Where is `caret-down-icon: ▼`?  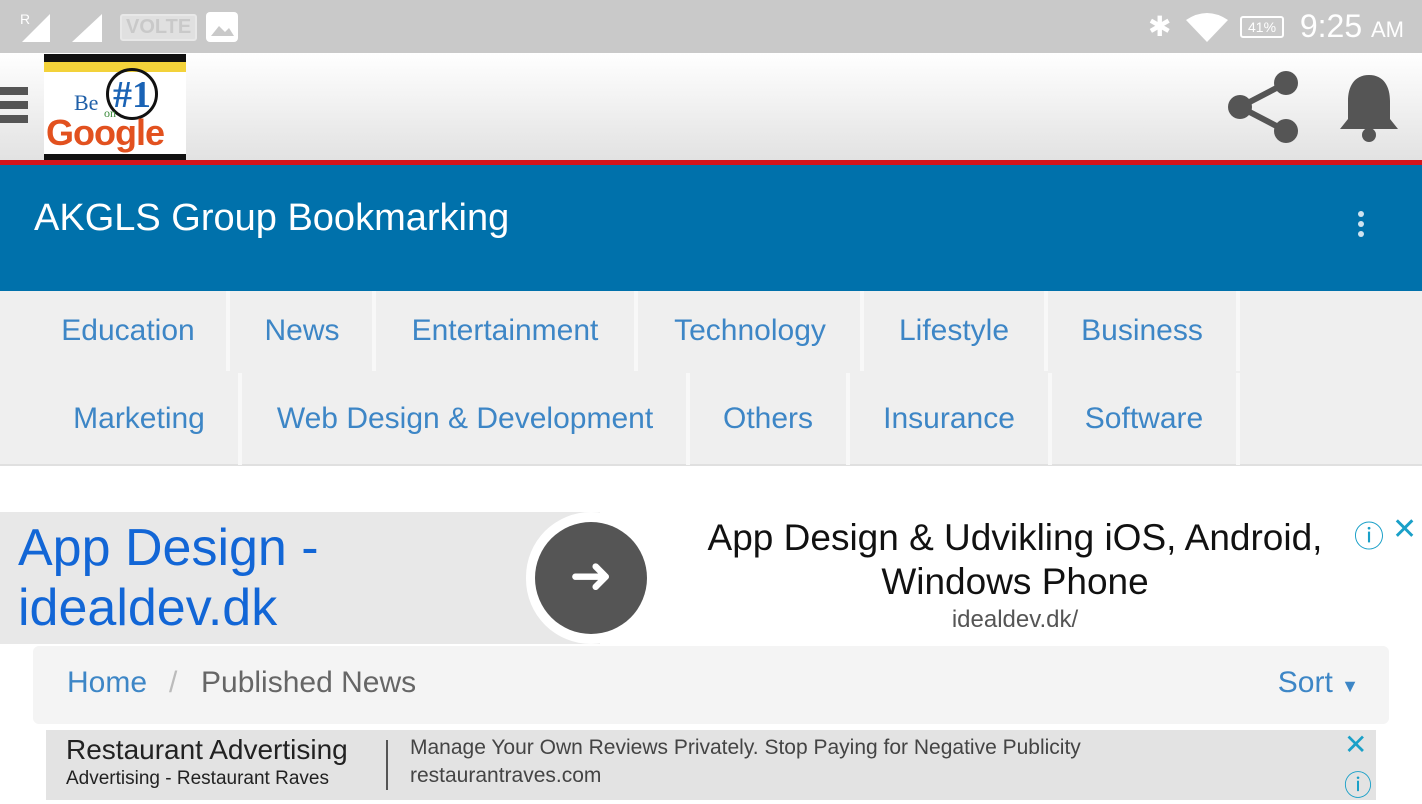 caret-down-icon: ▼ is located at coordinates (1350, 686).